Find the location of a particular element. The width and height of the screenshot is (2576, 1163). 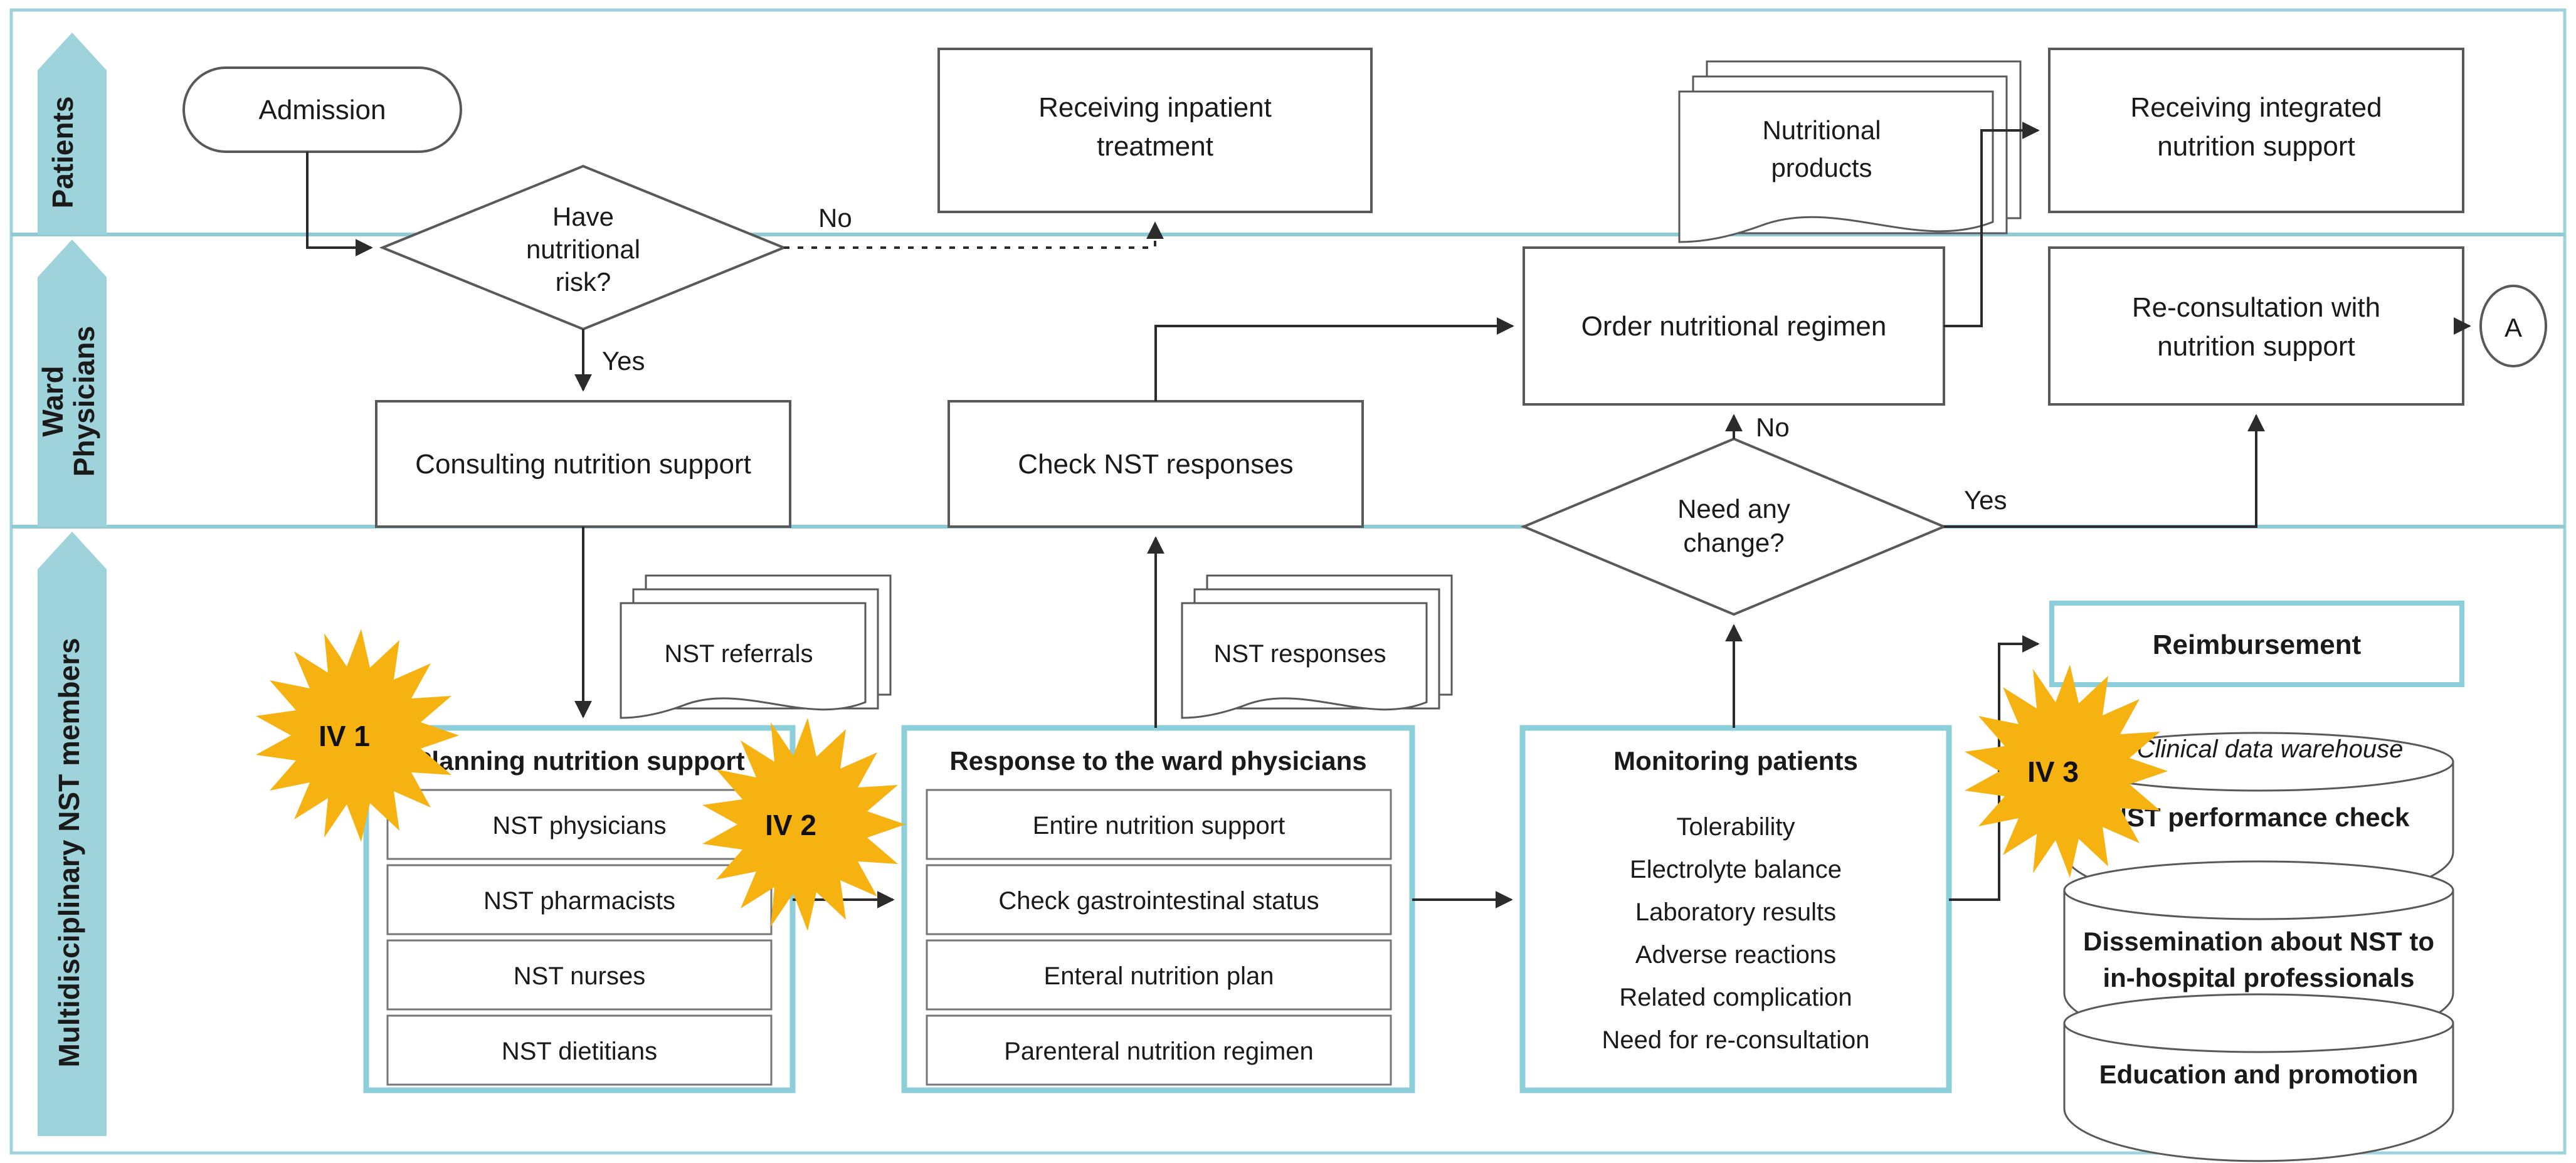

node-consulting-nutrition-support-label: Consulting nutrition support is located at coordinates (583, 465).